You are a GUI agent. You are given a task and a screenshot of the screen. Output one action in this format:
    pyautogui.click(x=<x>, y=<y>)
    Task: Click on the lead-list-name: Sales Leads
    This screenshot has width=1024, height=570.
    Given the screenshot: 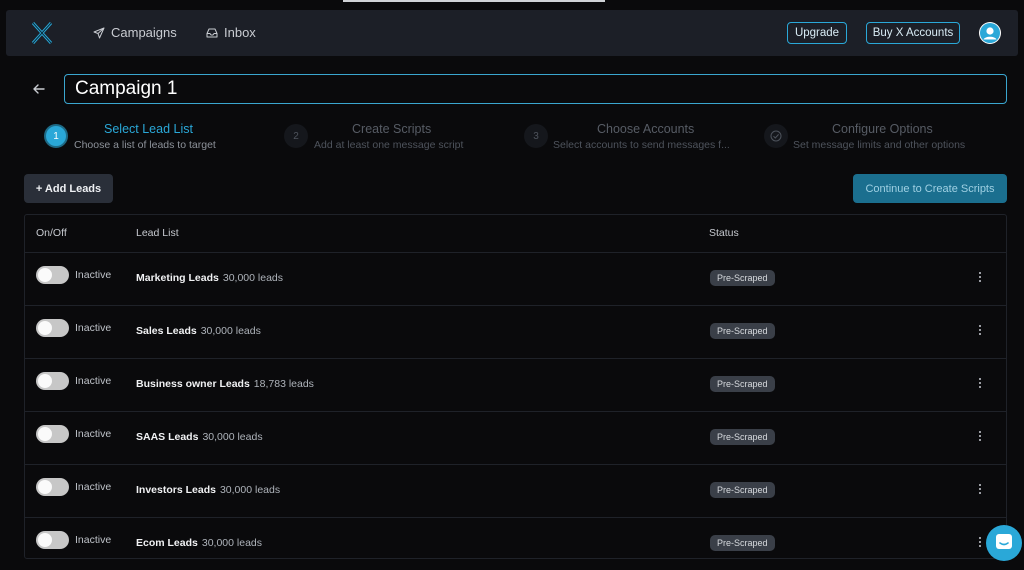 What is the action you would take?
    pyautogui.click(x=166, y=331)
    